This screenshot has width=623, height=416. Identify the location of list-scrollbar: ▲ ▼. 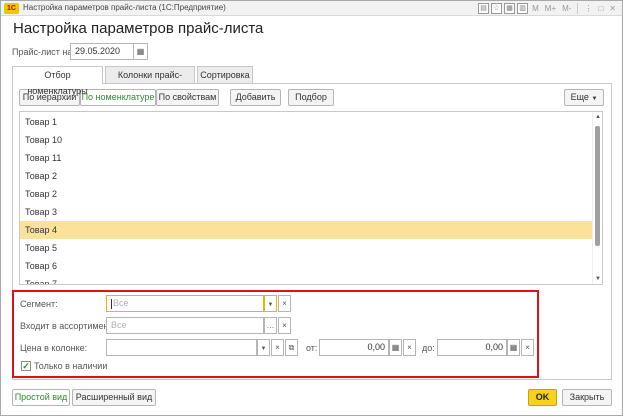
(597, 198).